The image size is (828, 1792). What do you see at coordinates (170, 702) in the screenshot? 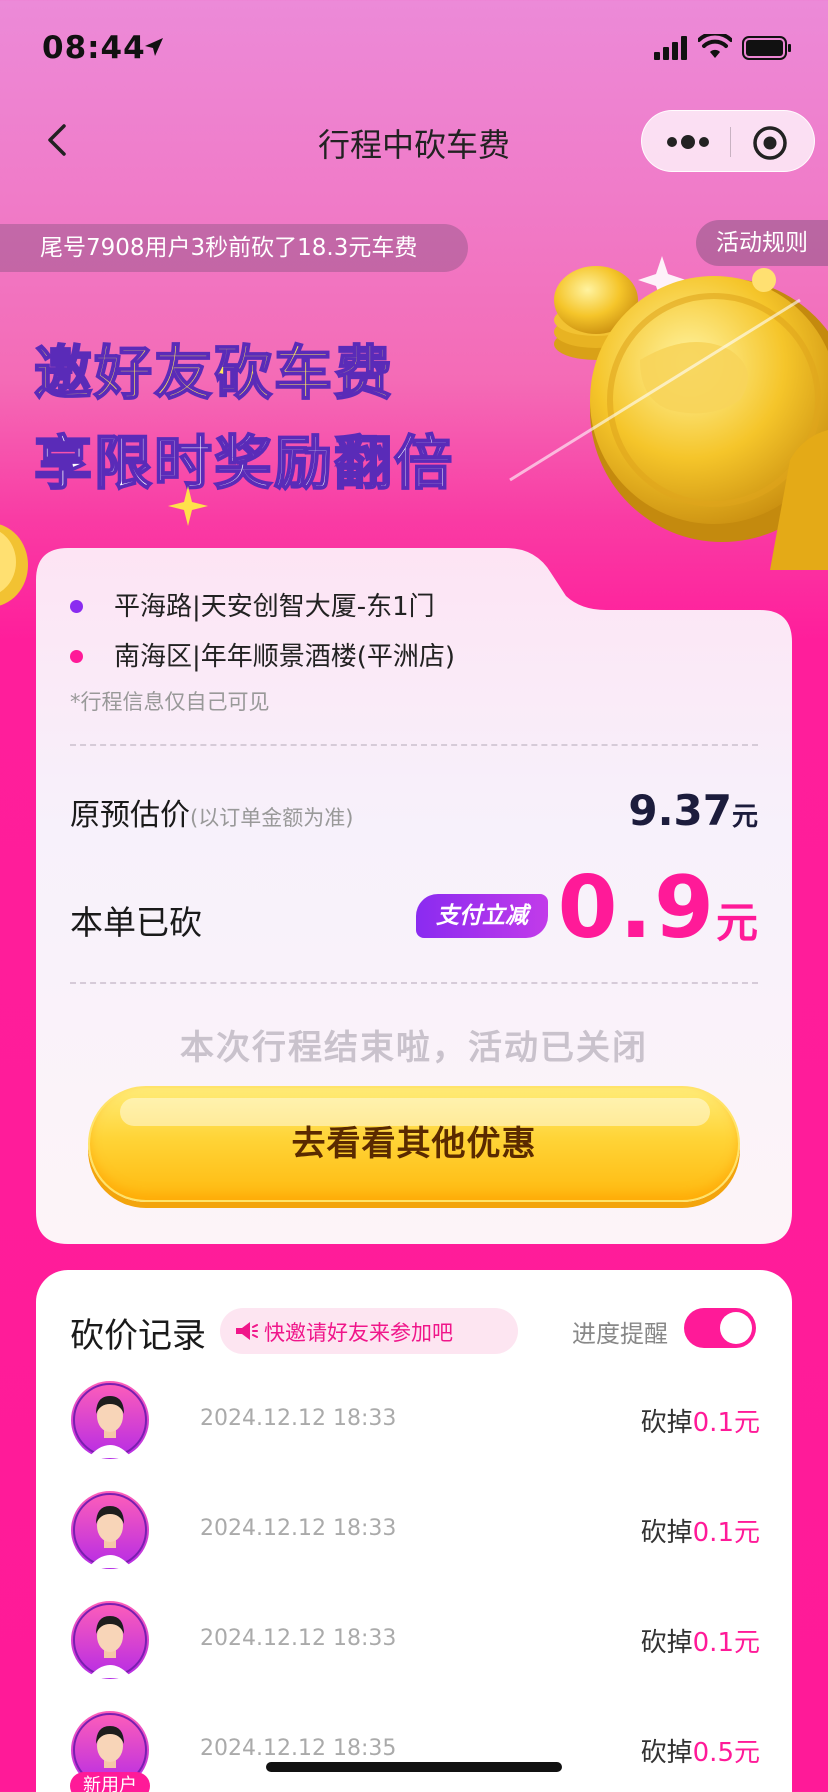
I see `trip-privacy-note: *行程信息仅自己可见` at bounding box center [170, 702].